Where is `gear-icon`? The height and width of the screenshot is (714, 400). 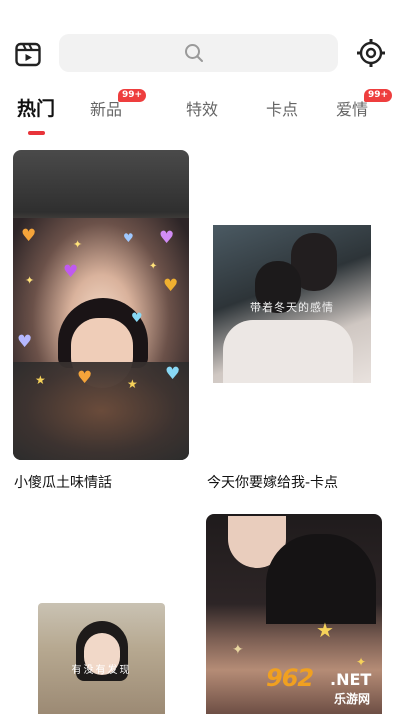 gear-icon is located at coordinates (371, 53).